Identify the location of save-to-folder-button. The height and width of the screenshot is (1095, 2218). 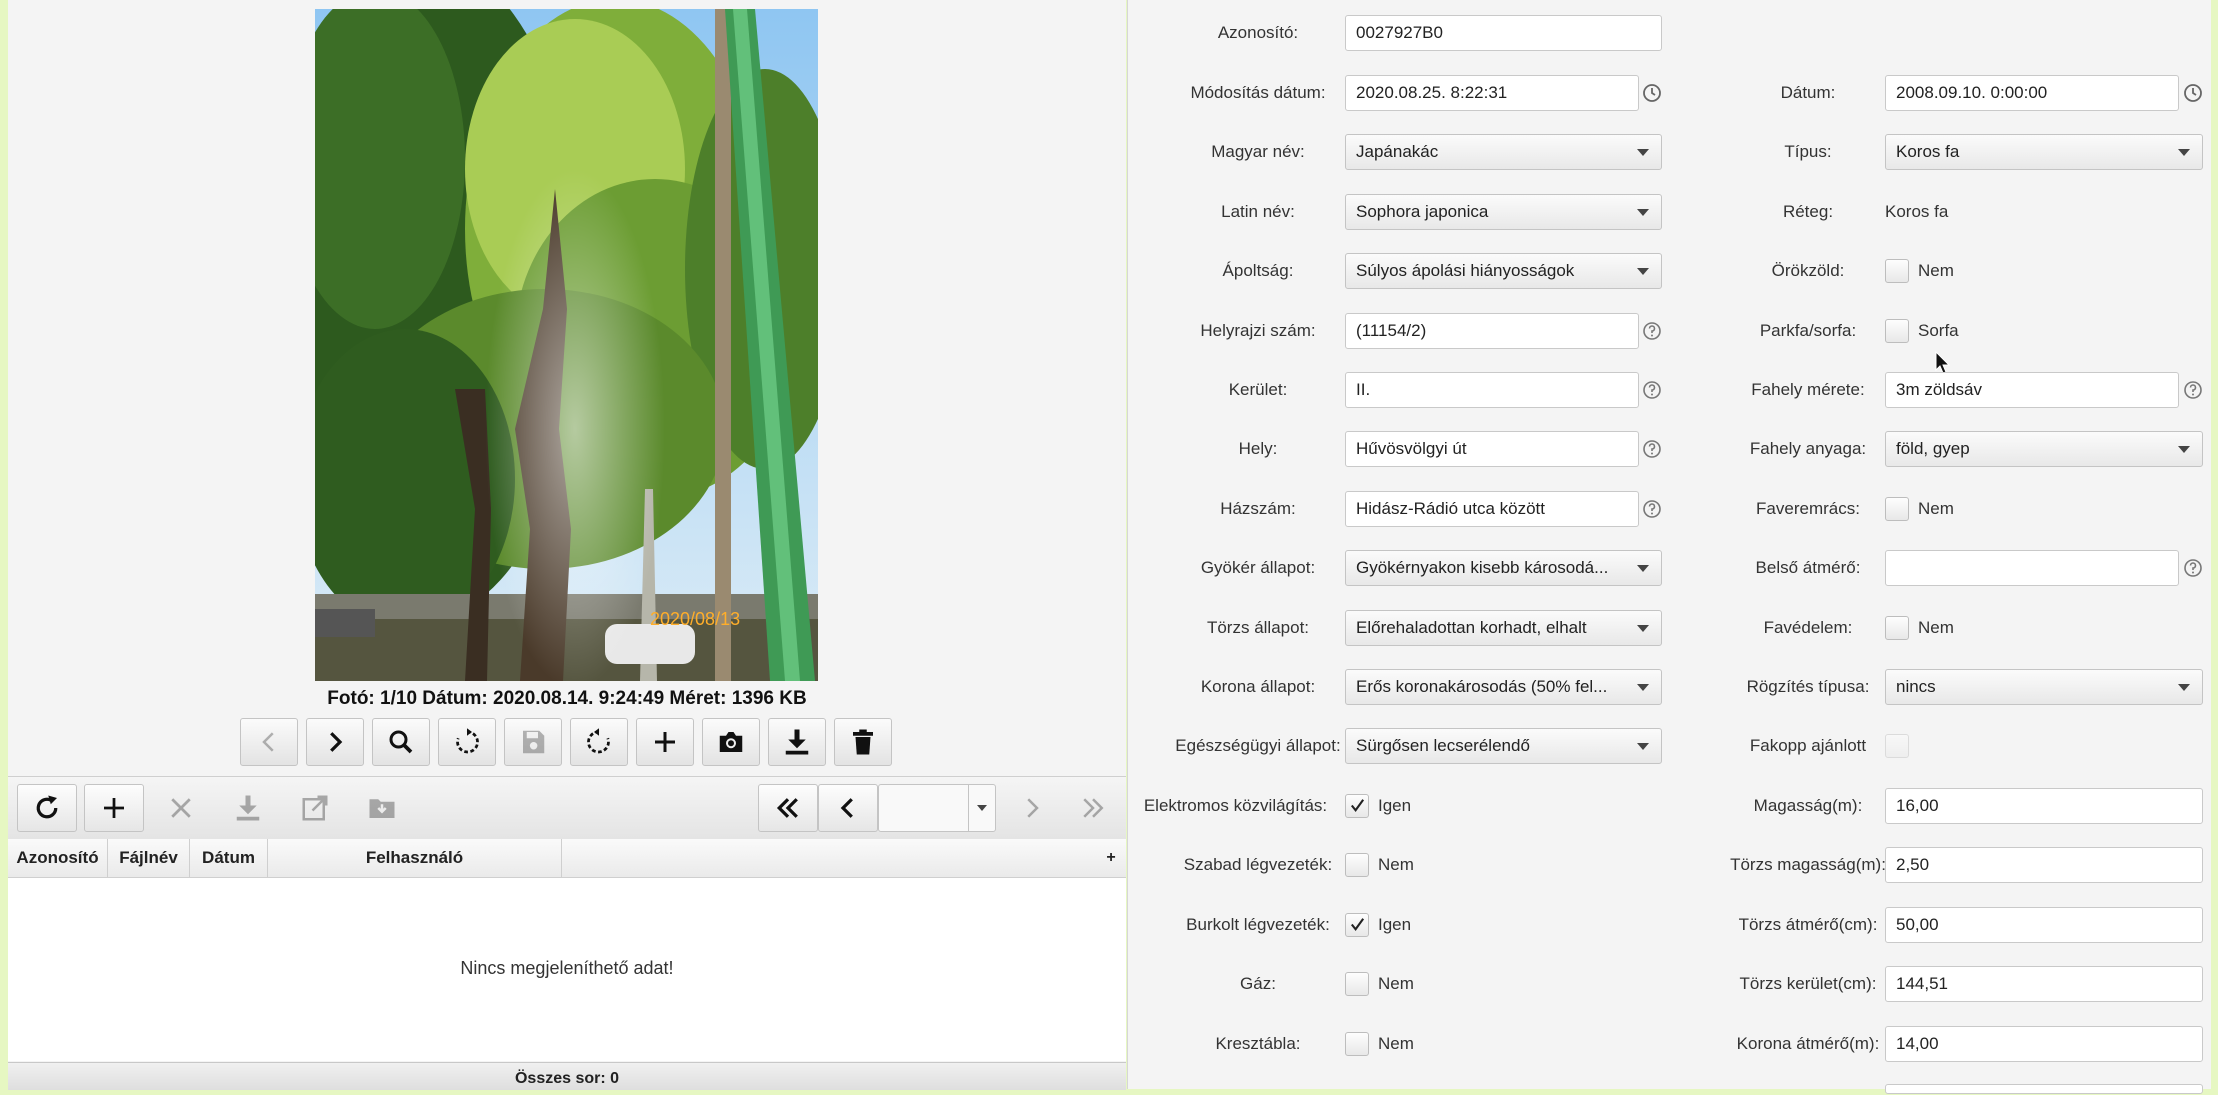
(382, 808).